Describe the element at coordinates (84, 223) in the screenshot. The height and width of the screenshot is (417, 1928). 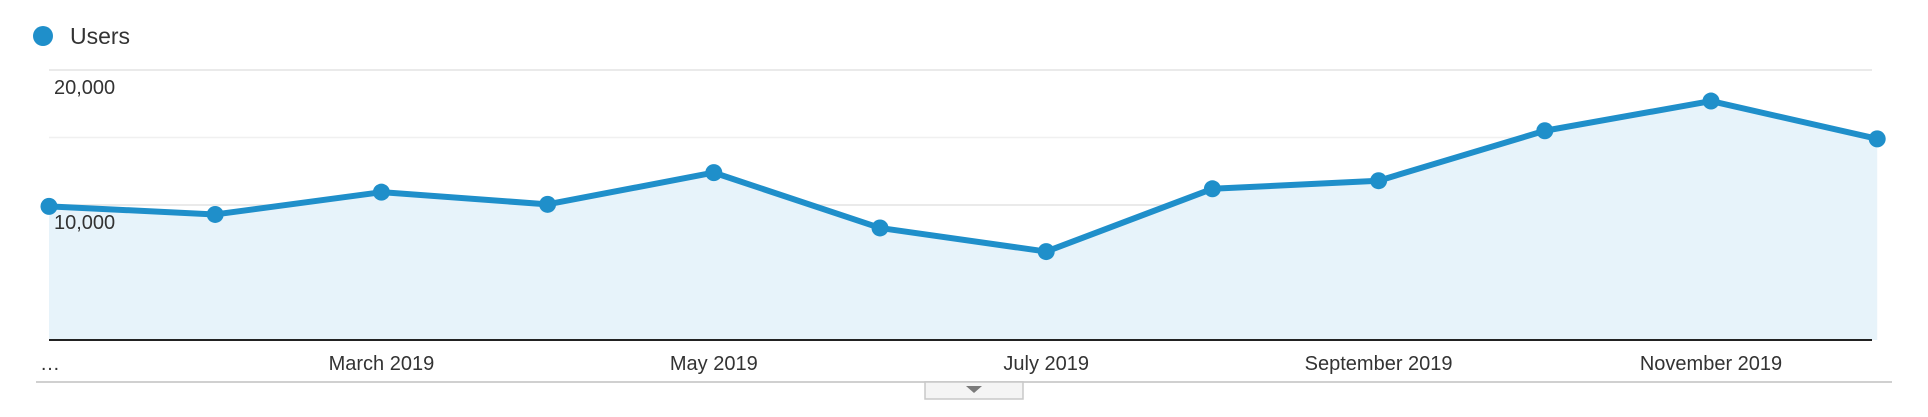
I see `y-tick-label: 10,000` at that location.